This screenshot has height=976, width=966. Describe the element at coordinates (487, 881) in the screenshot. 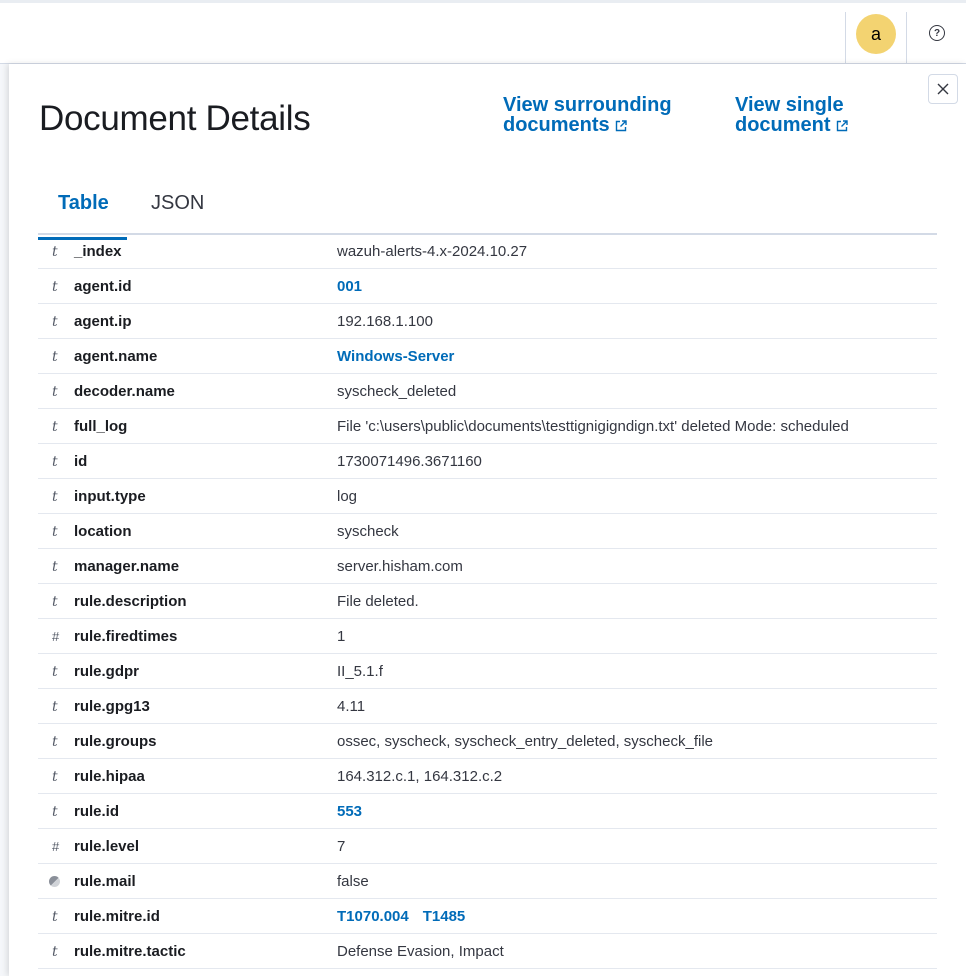

I see `table-row: rule.mail false` at that location.